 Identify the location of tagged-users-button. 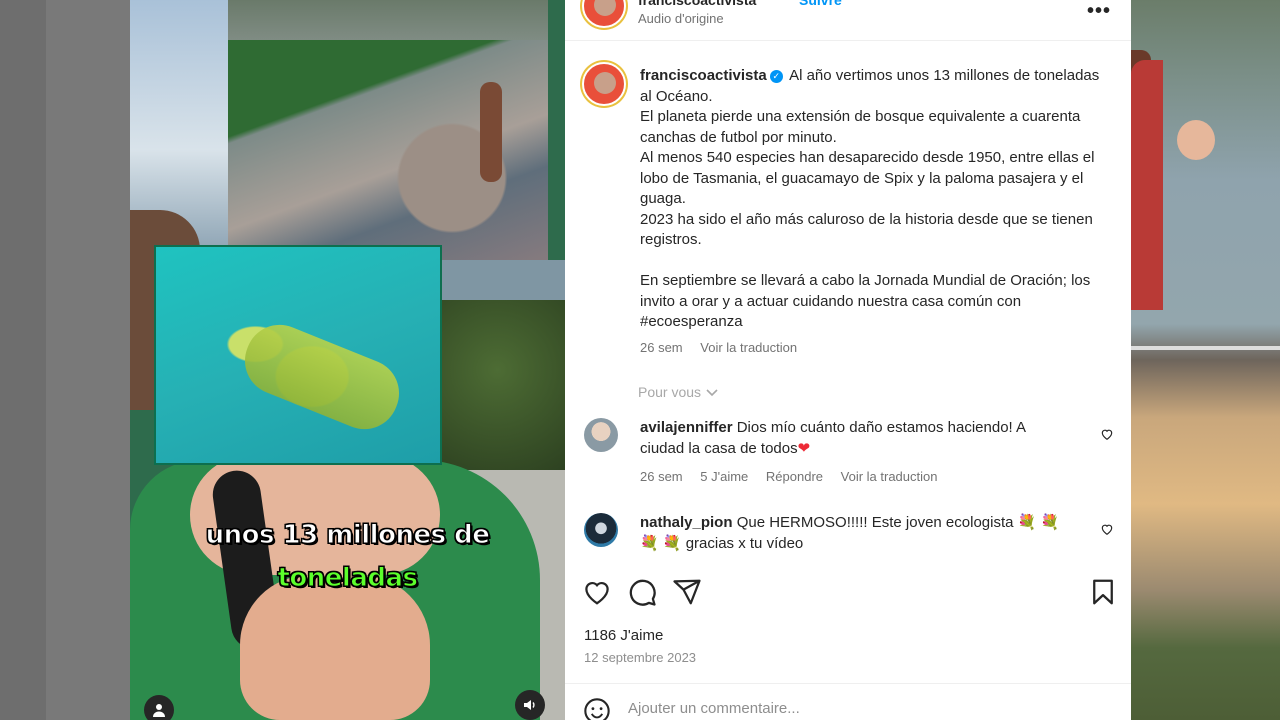
(159, 707).